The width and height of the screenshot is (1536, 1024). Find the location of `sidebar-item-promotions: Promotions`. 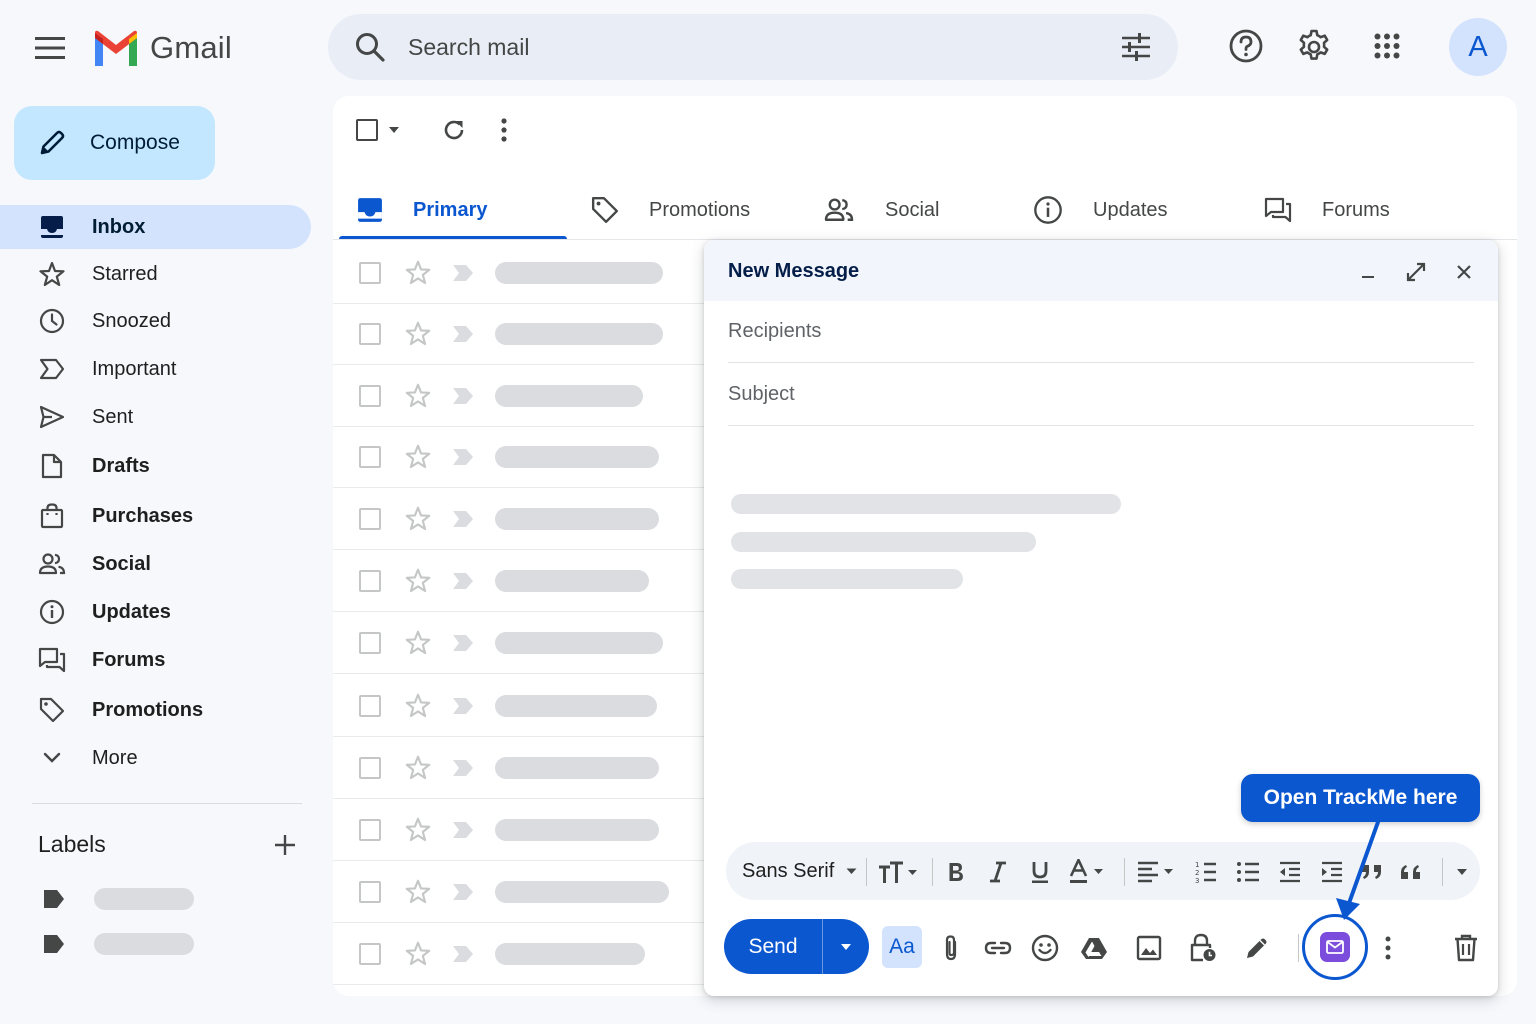

sidebar-item-promotions: Promotions is located at coordinates (155, 710).